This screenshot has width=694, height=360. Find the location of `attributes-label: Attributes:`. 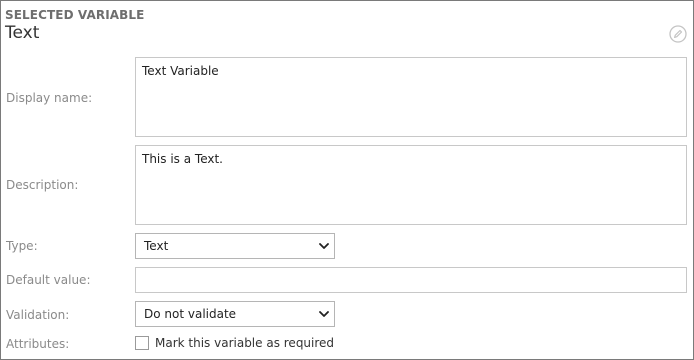

attributes-label: Attributes: is located at coordinates (38, 344).